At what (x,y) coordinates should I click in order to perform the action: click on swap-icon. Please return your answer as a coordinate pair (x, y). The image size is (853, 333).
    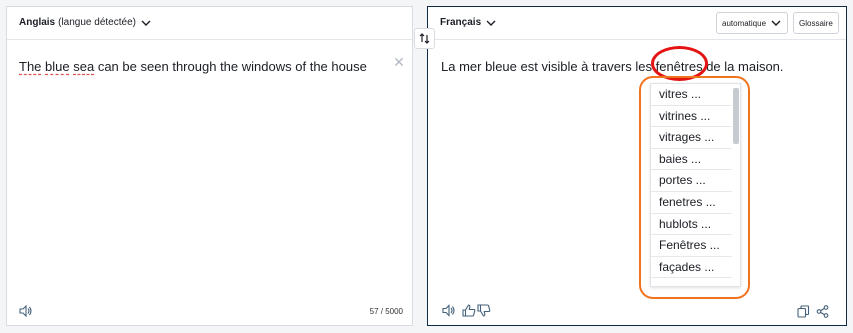
    Looking at the image, I should click on (424, 38).